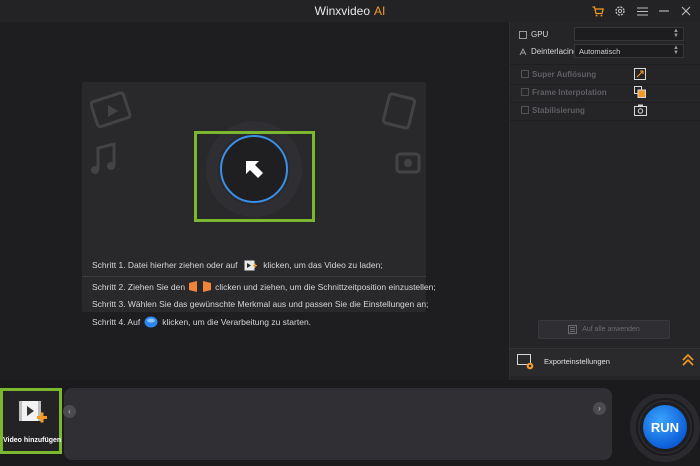 Image resolution: width=700 pixels, height=466 pixels. I want to click on highlight-box-upload, so click(254, 176).